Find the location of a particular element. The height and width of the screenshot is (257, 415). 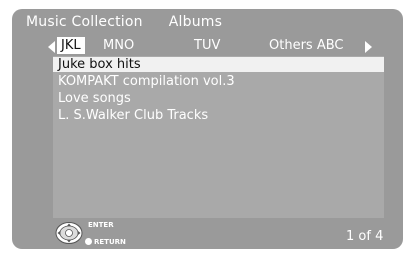

arrow-right-icon is located at coordinates (368, 47).